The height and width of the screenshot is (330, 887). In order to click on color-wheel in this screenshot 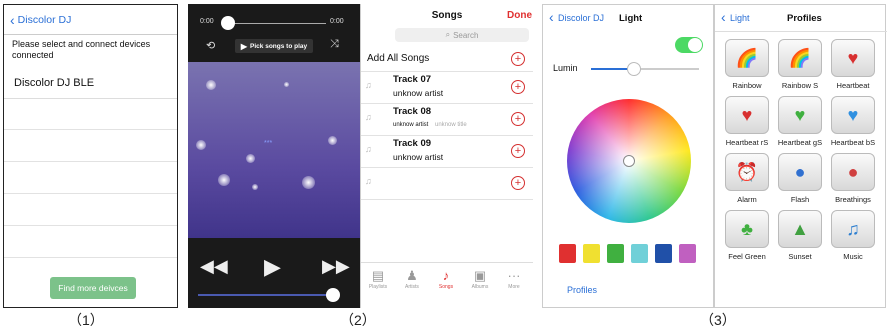, I will do `click(629, 161)`.